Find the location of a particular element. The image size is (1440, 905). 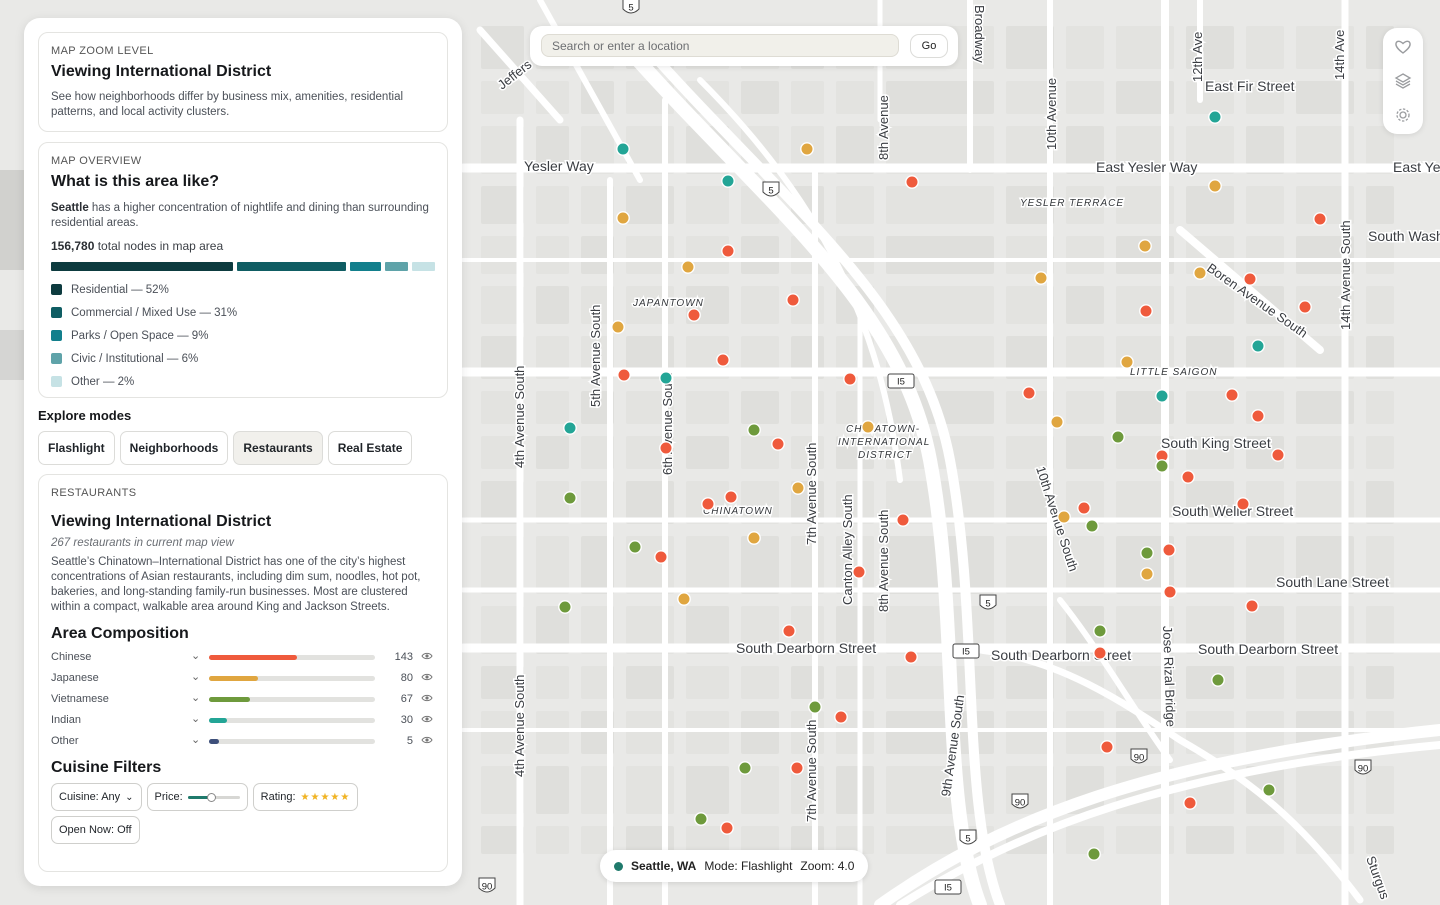

price-slider-thumb is located at coordinates (211, 797).